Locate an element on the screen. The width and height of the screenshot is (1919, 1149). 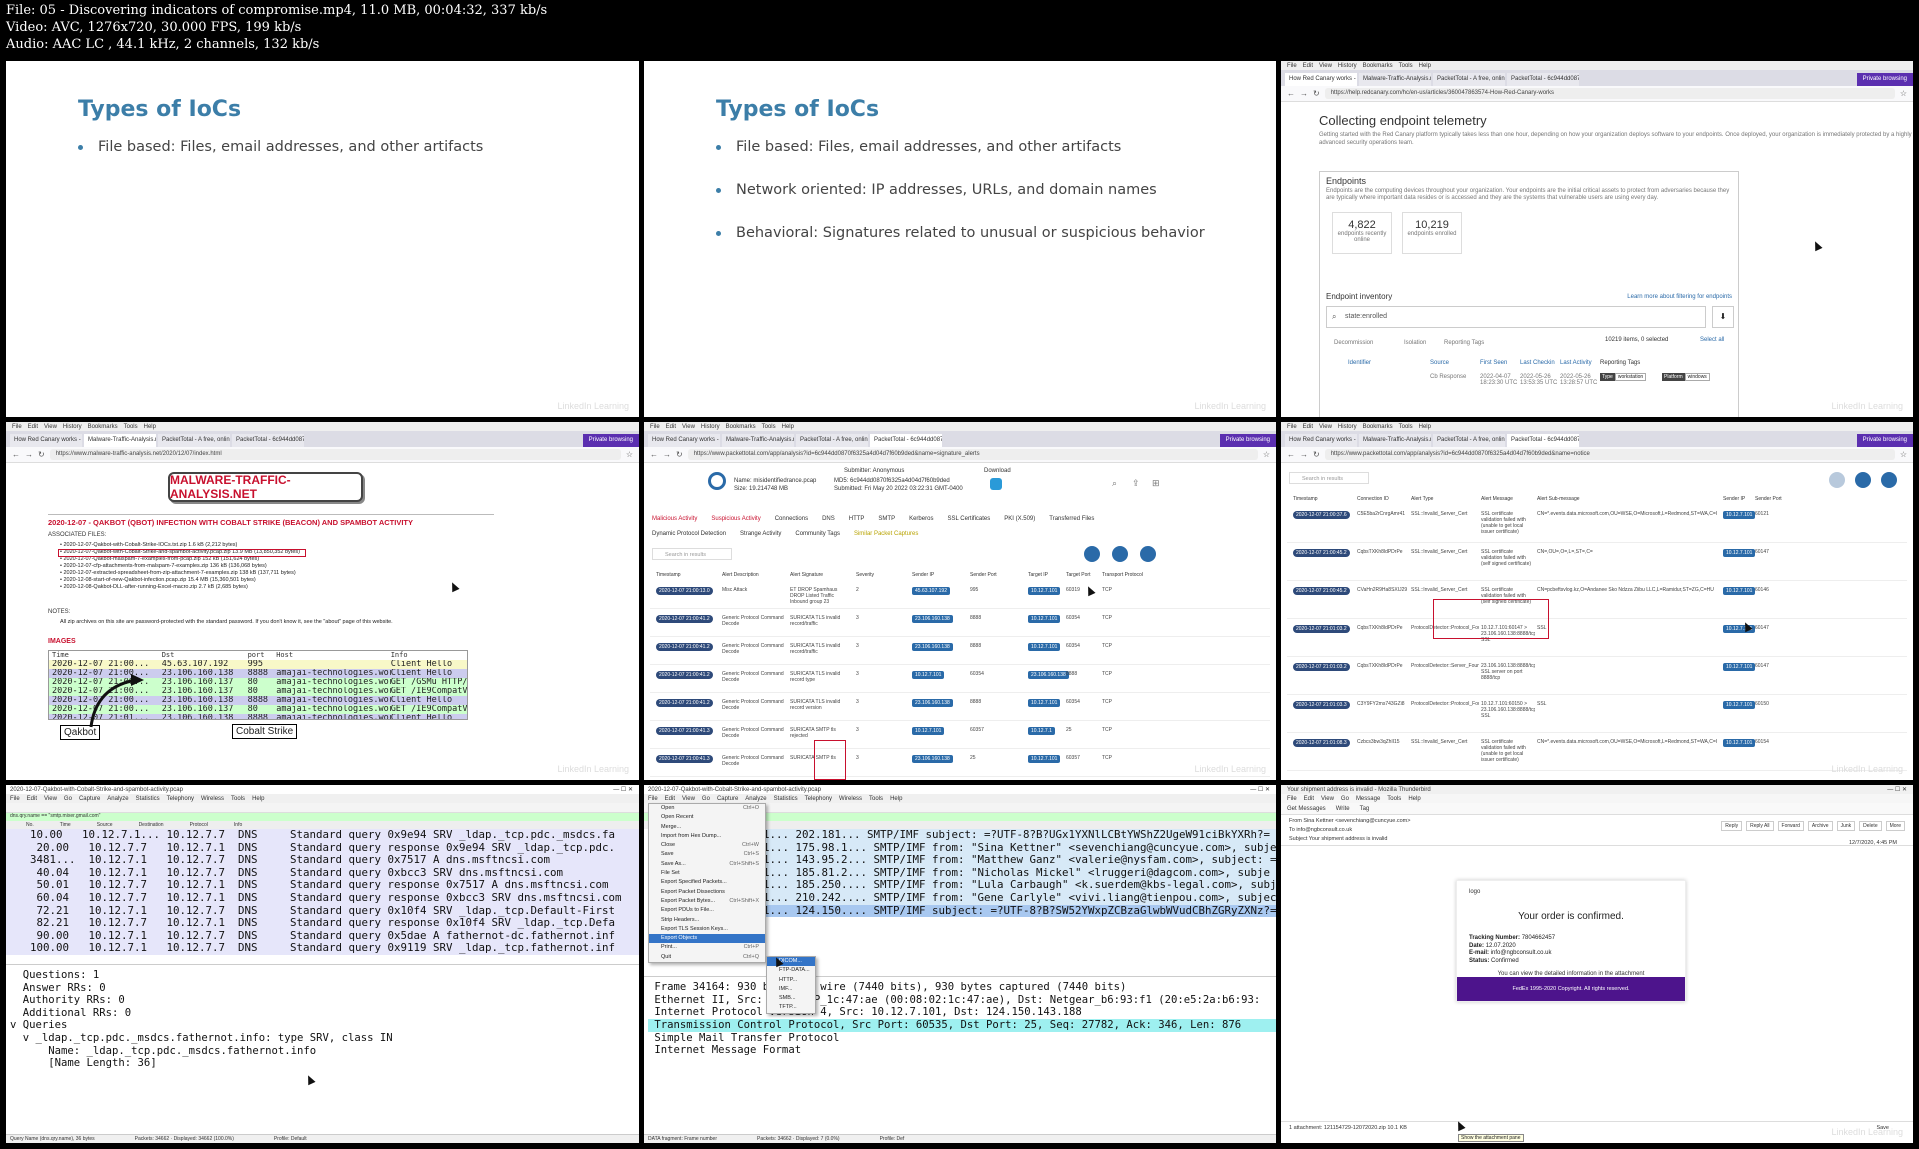
table-header-cell: Transport Protocol is located at coordinates (1122, 575).